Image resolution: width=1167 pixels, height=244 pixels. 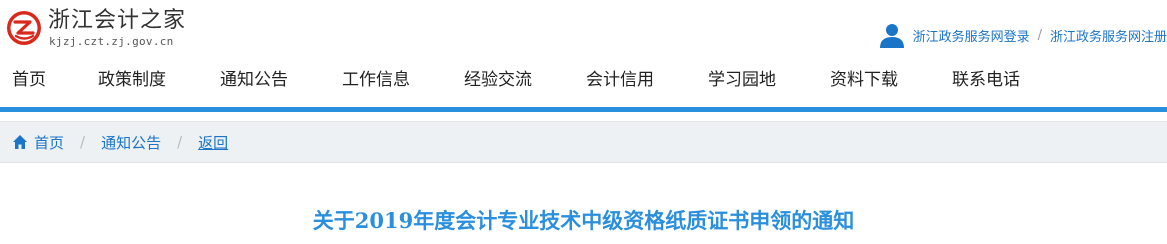 I want to click on breadcrumb-home-label: 首页, so click(x=49, y=142).